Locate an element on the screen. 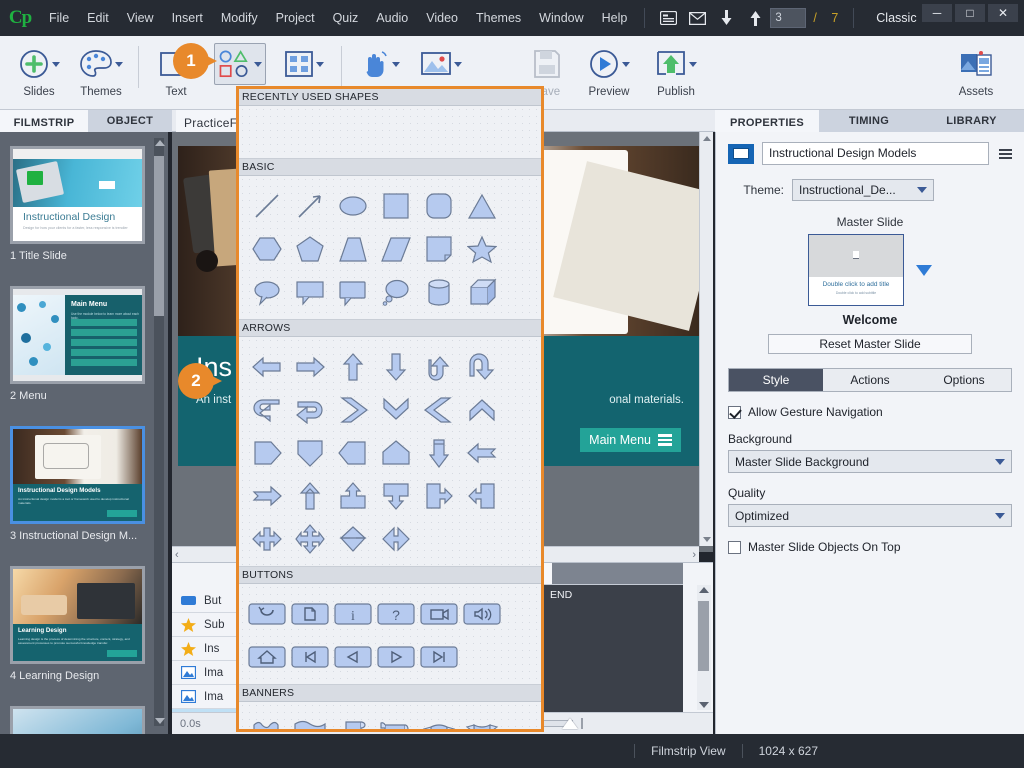 The width and height of the screenshot is (1024, 768). up-arrow-callout-shape is located at coordinates (352, 495).